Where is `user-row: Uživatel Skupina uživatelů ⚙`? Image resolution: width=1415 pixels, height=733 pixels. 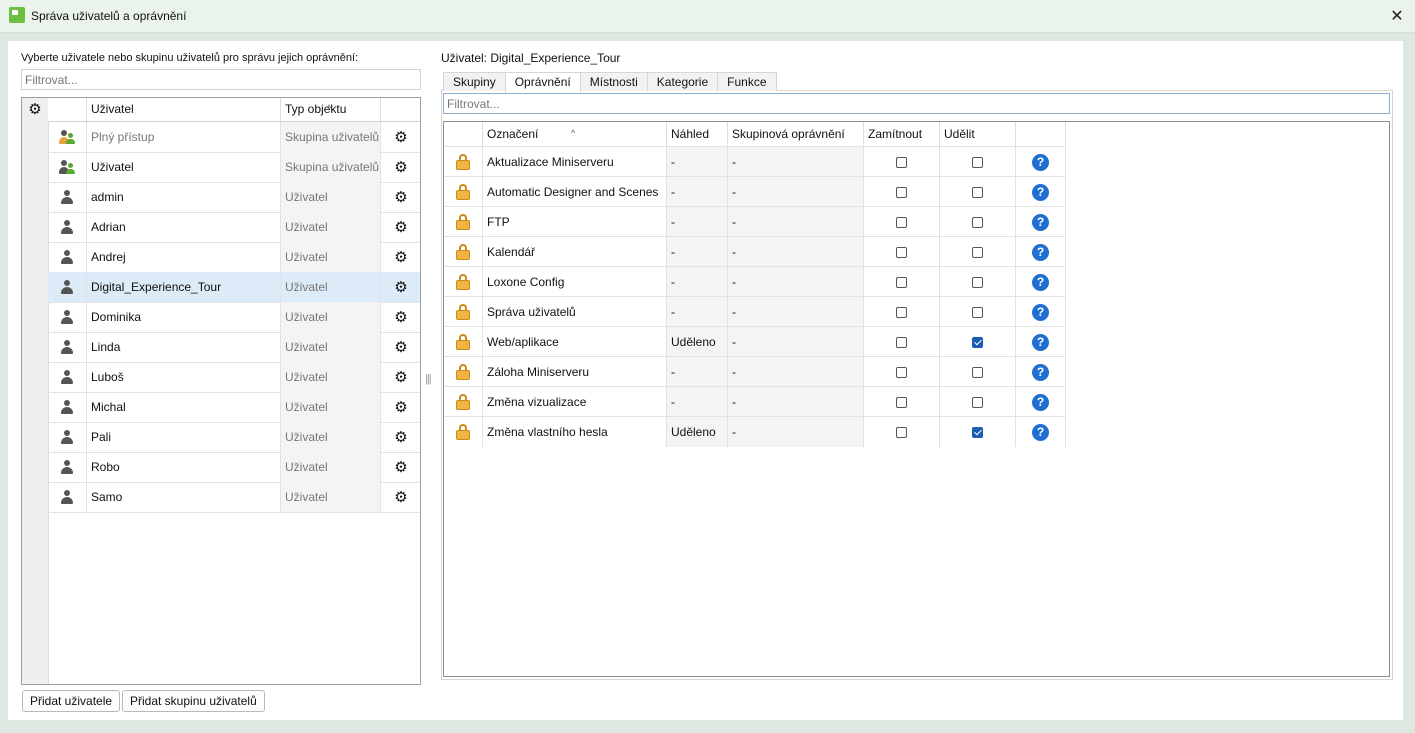
user-row: Uživatel Skupina uživatelů ⚙ is located at coordinates (234, 167).